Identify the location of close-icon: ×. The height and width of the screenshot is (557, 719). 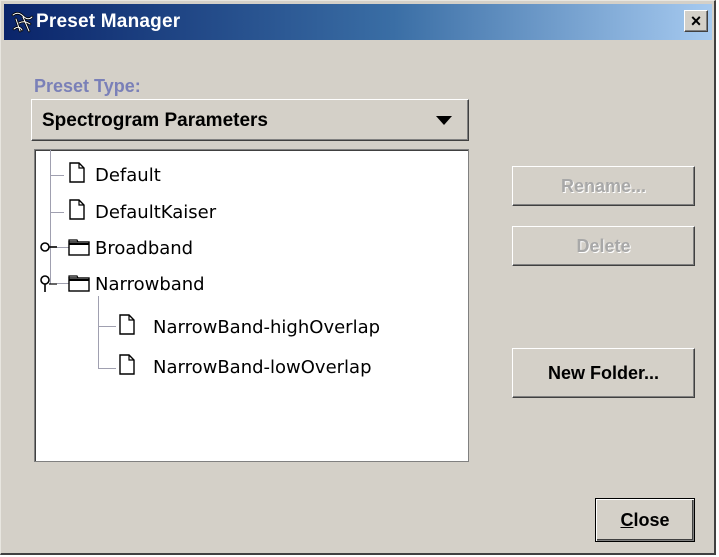
(696, 21).